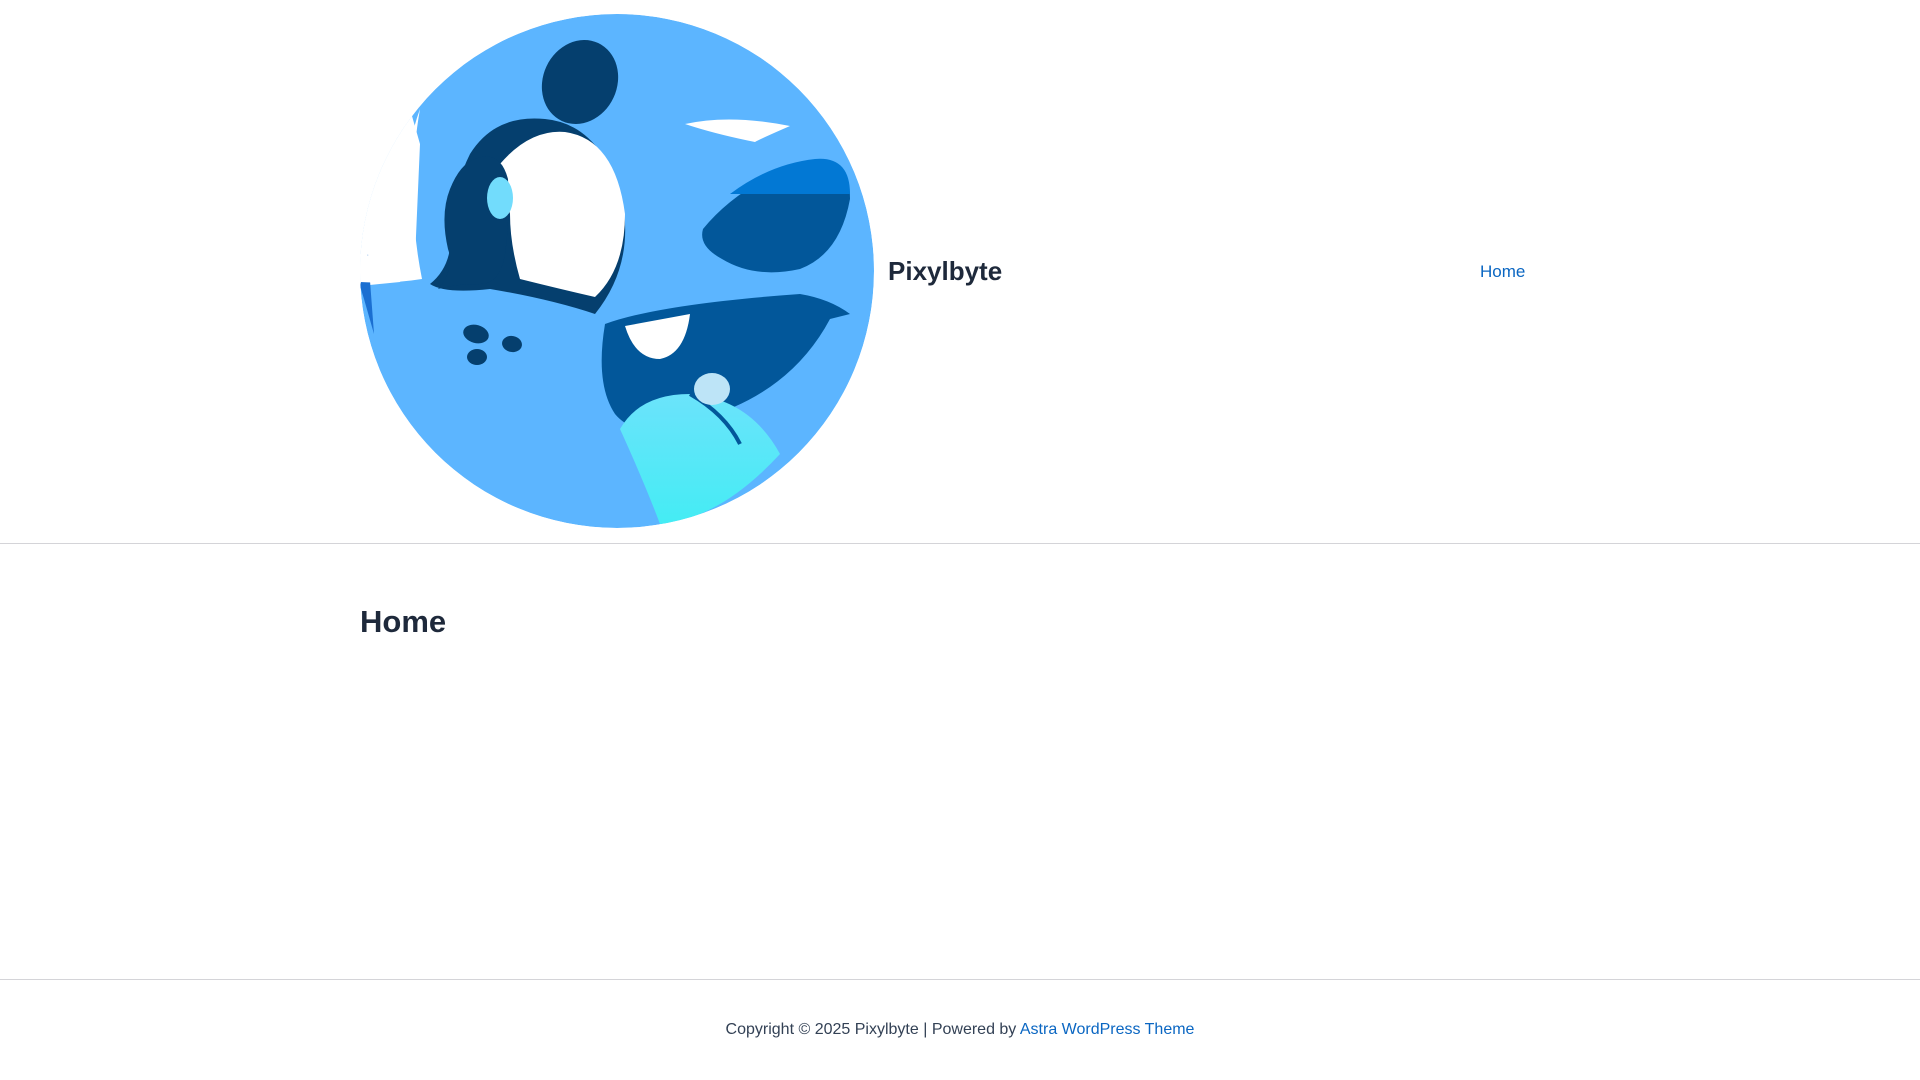 This screenshot has height=1080, width=1920. I want to click on nav-item-home: Home, so click(1502, 271).